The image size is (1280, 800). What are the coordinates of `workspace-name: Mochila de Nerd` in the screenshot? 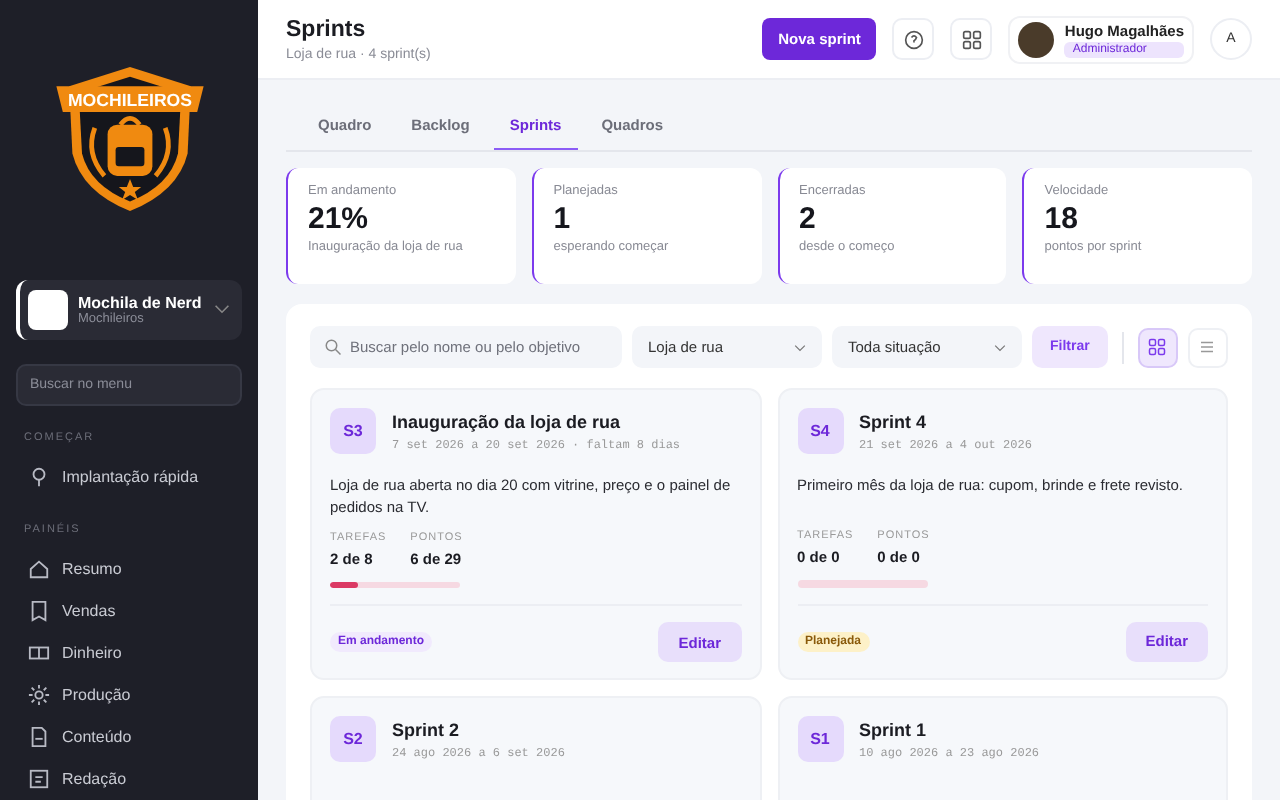 It's located at (141, 302).